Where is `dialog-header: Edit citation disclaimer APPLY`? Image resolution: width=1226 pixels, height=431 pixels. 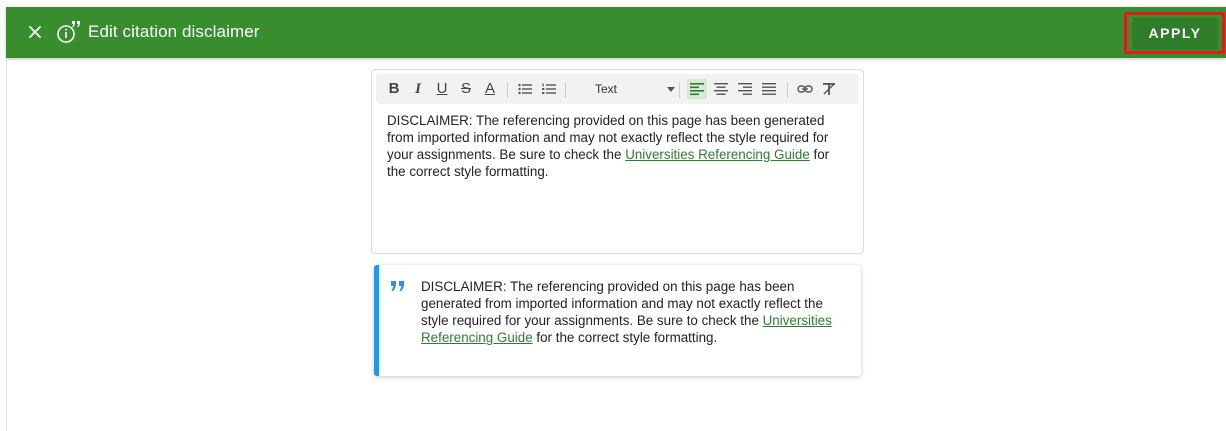
dialog-header: Edit citation disclaimer APPLY is located at coordinates (616, 32).